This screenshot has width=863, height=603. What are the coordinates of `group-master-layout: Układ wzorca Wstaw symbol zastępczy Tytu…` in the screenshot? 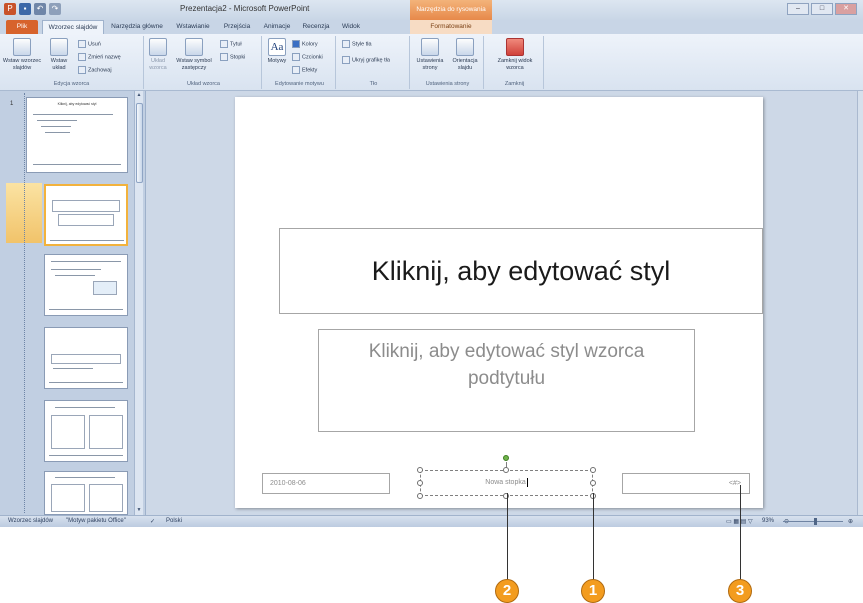 It's located at (204, 62).